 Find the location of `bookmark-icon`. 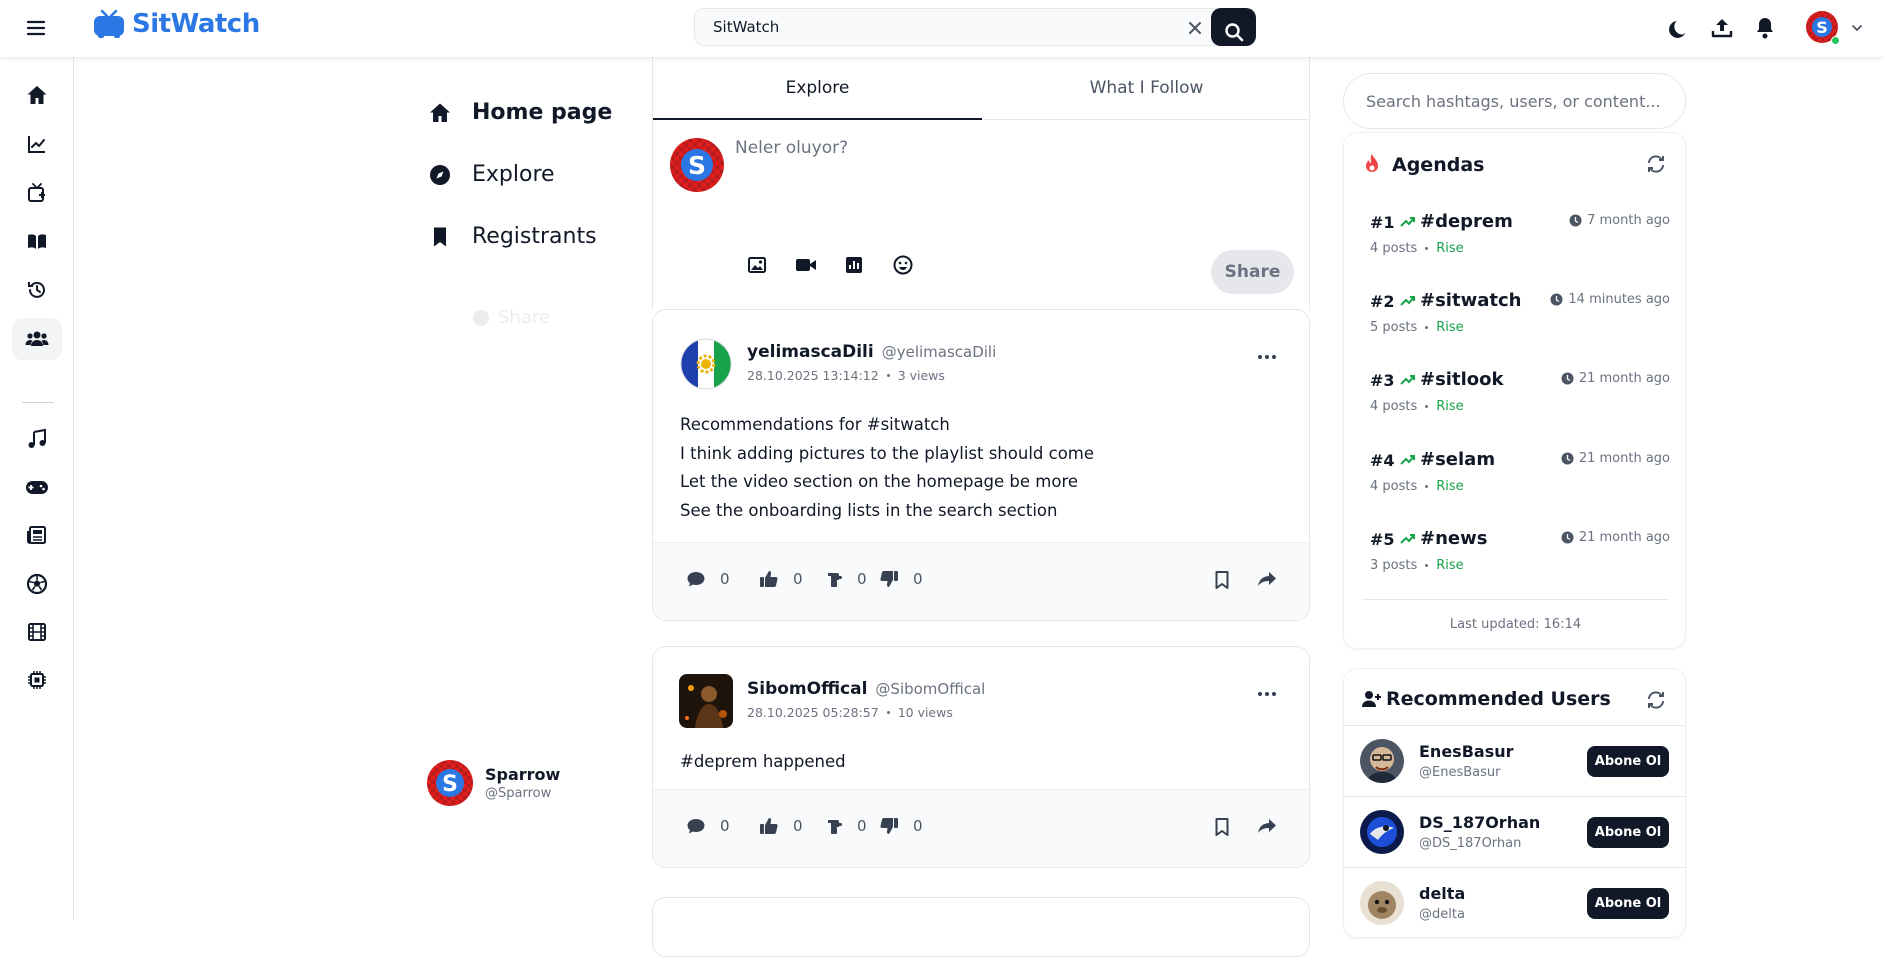

bookmark-icon is located at coordinates (440, 237).